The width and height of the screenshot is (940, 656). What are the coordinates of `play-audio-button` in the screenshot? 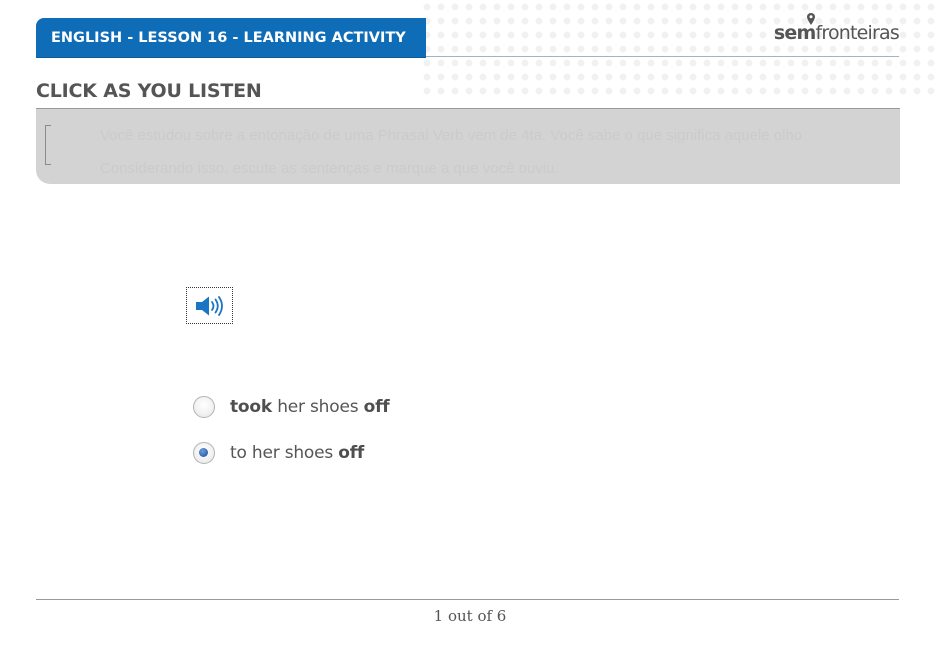 It's located at (209, 305).